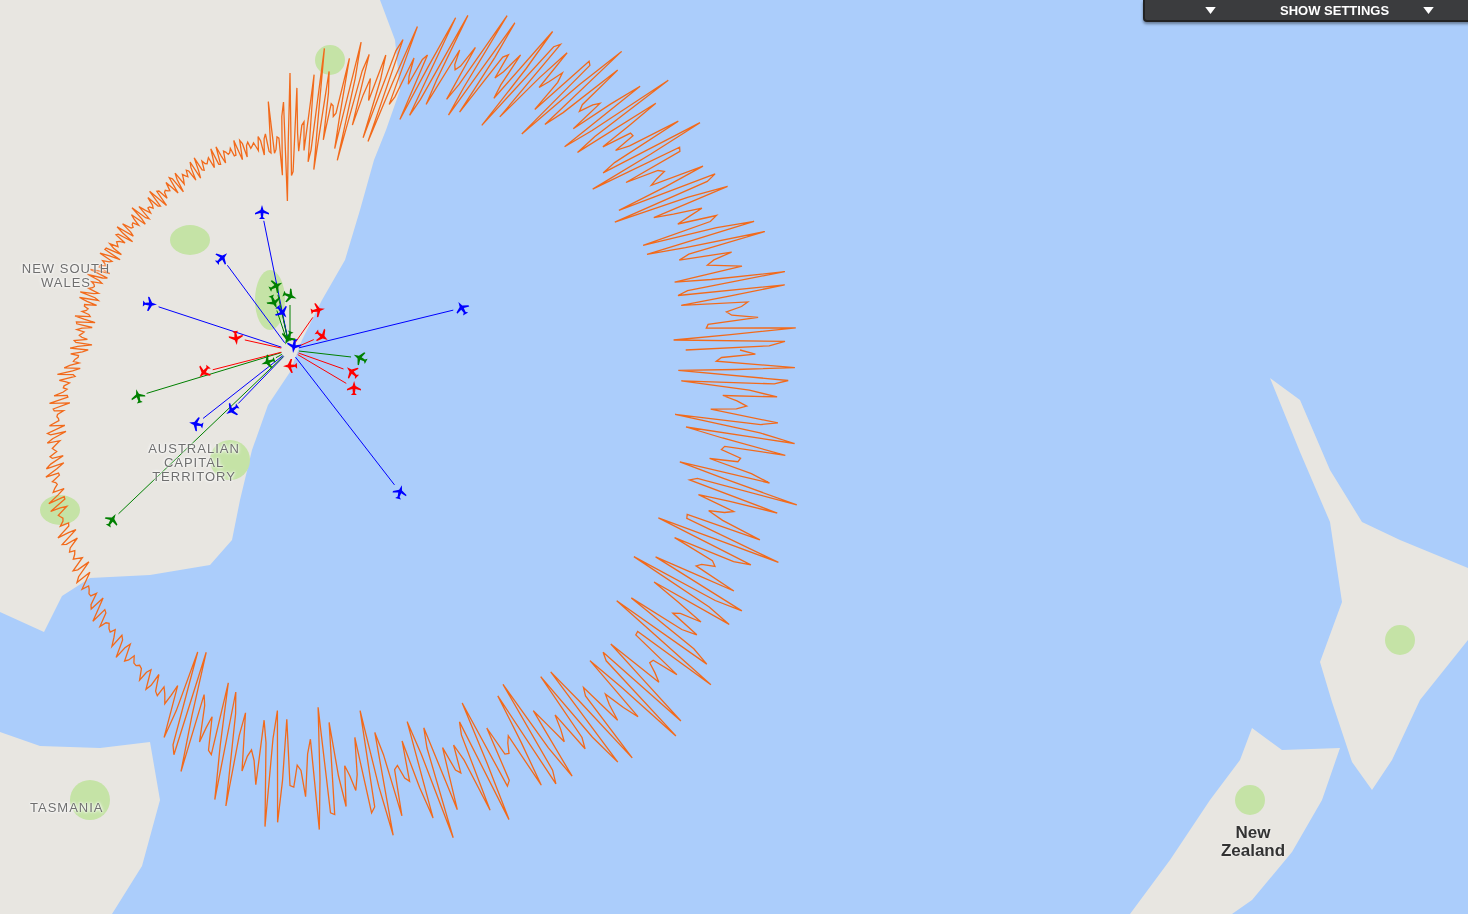 This screenshot has height=914, width=1468. Describe the element at coordinates (1253, 842) in the screenshot. I see `map-label: New Zealand` at that location.